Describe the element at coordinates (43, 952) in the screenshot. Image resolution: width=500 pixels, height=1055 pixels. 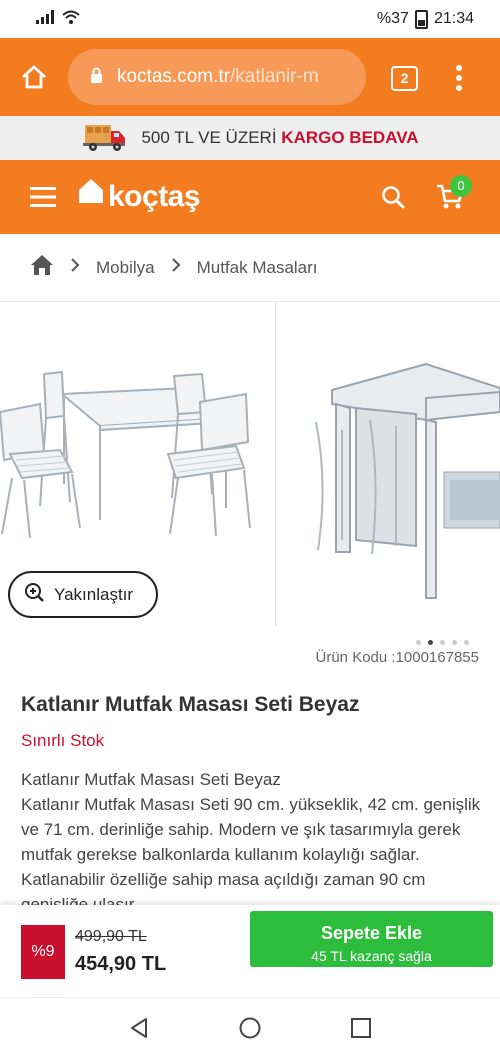
I see `discount-badge: %9` at that location.